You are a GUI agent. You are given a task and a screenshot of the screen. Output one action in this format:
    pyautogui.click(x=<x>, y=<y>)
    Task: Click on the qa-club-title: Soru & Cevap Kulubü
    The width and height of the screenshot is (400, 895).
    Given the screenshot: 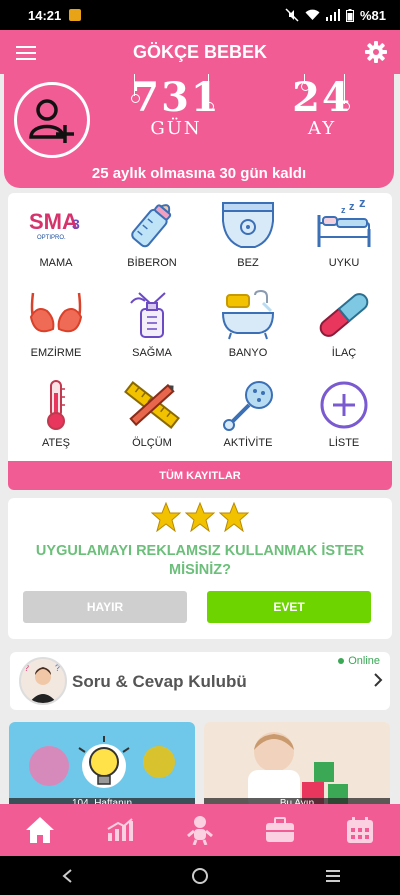 What is the action you would take?
    pyautogui.click(x=159, y=681)
    